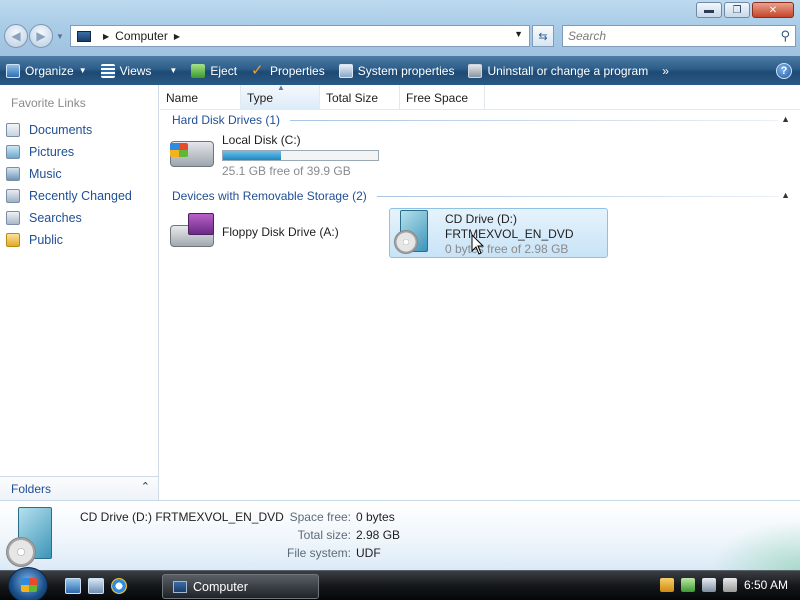 The image size is (800, 600). I want to click on help-icon: ?, so click(784, 71).